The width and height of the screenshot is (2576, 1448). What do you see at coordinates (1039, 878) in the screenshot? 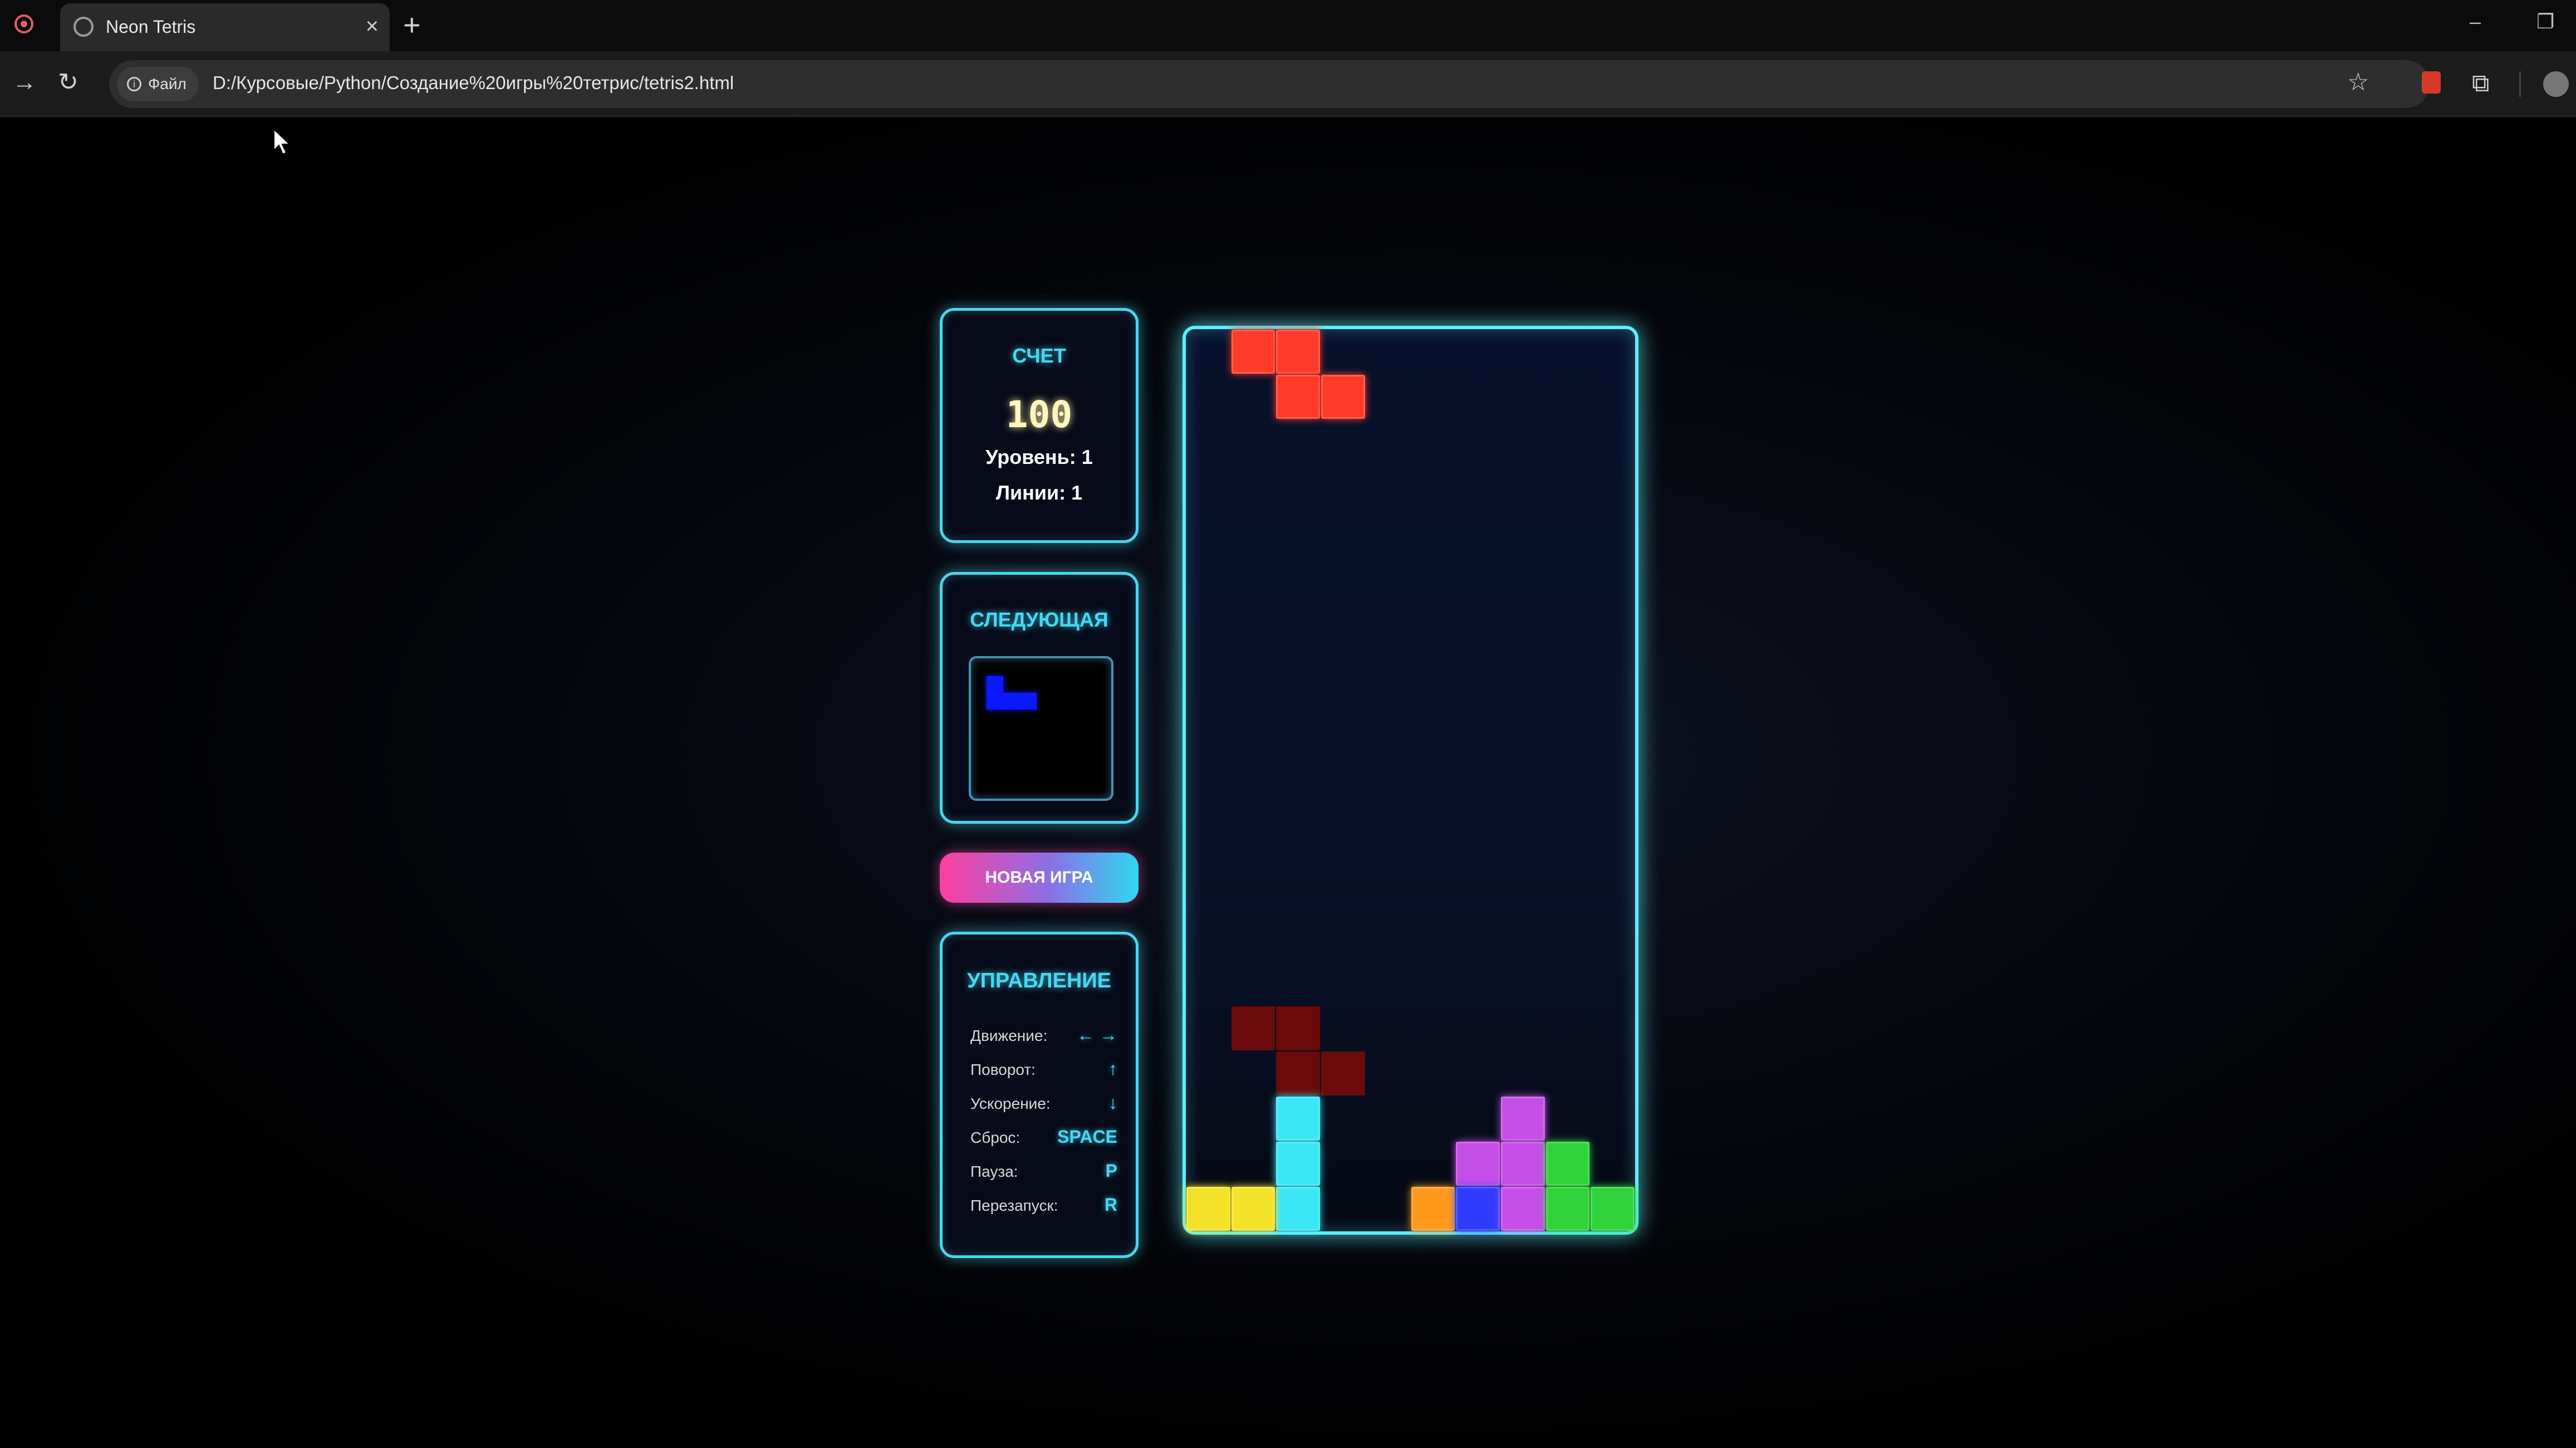
I see `new-game-button: НОВАЯ ИГРА` at bounding box center [1039, 878].